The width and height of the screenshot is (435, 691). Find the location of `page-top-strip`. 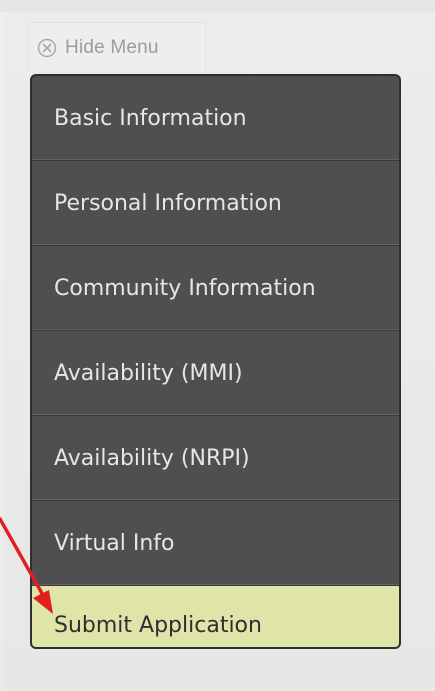

page-top-strip is located at coordinates (217, 6).